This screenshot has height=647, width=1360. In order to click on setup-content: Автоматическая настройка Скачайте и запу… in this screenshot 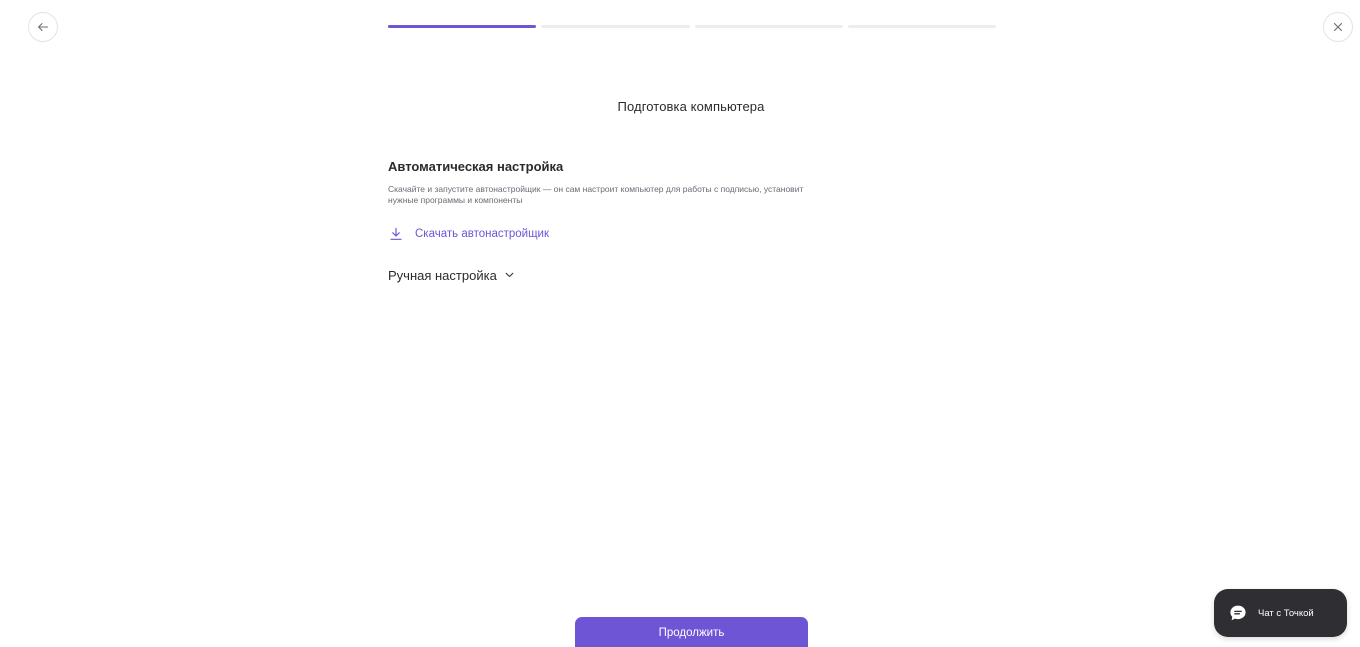, I will do `click(618, 221)`.